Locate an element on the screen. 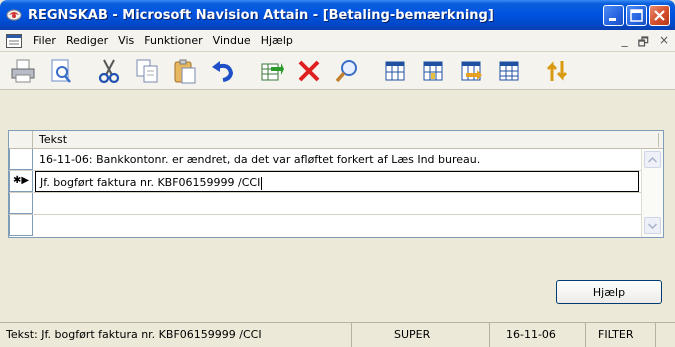 The width and height of the screenshot is (675, 347). close-icon is located at coordinates (659, 15).